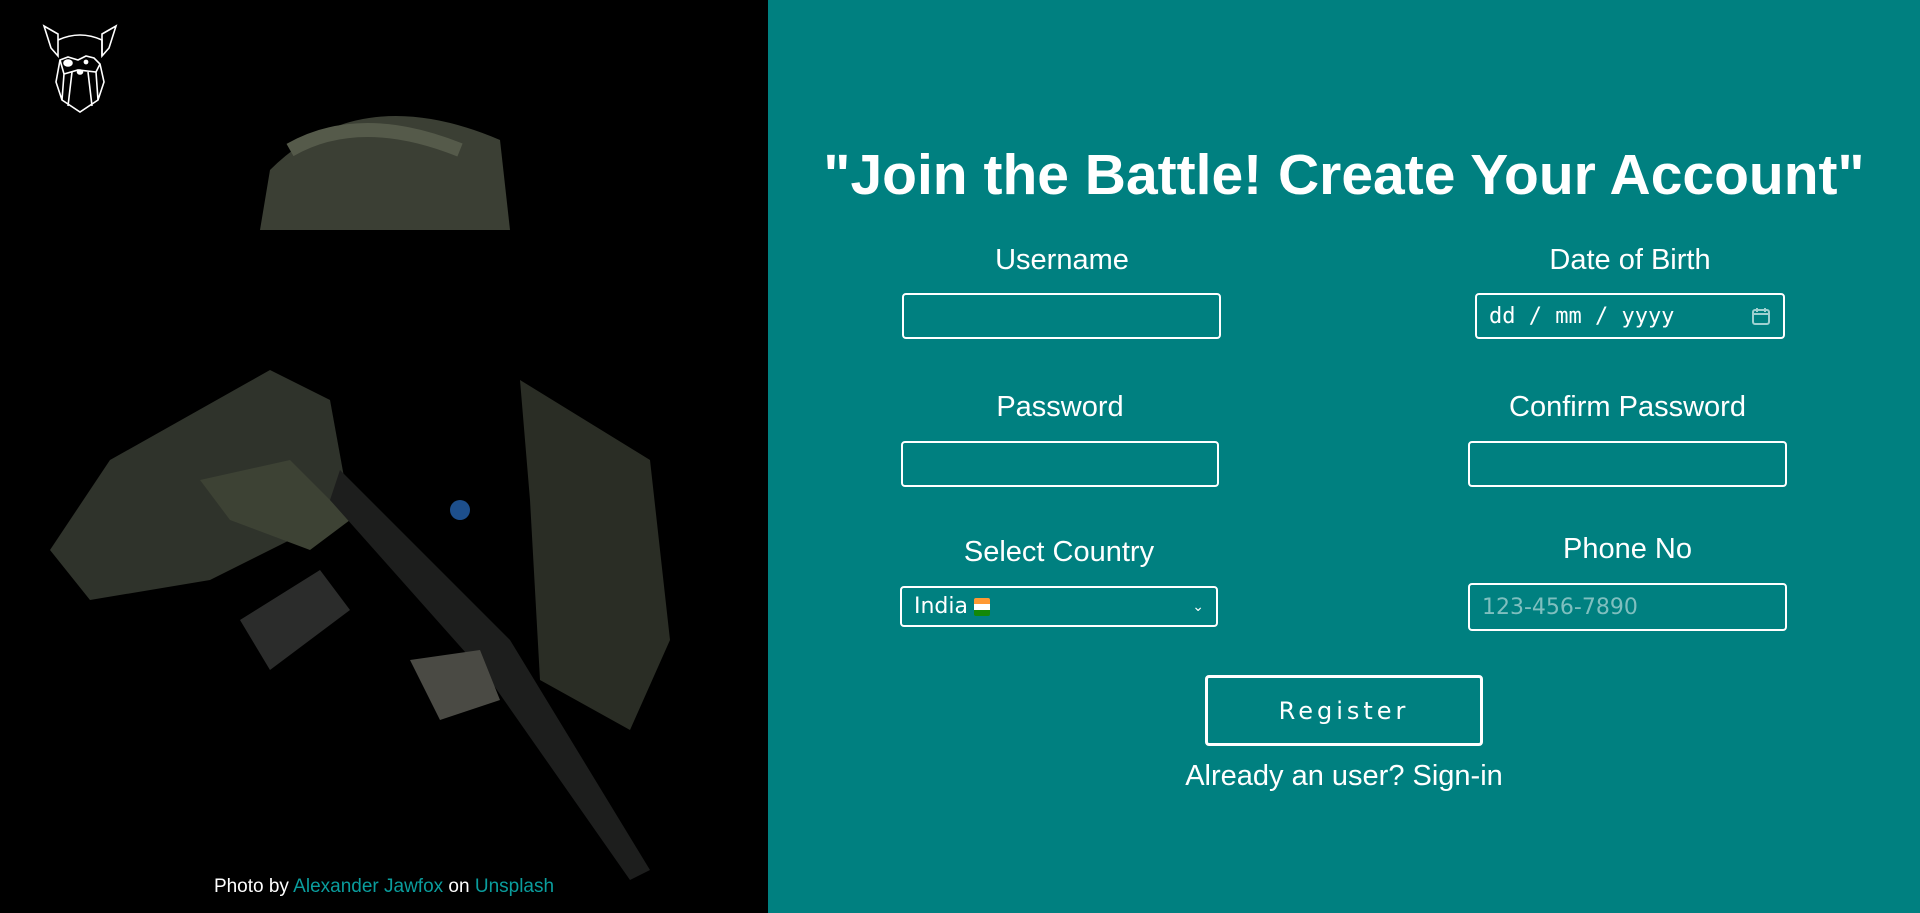 This screenshot has height=913, width=1920. I want to click on country-label: Select Country, so click(1059, 552).